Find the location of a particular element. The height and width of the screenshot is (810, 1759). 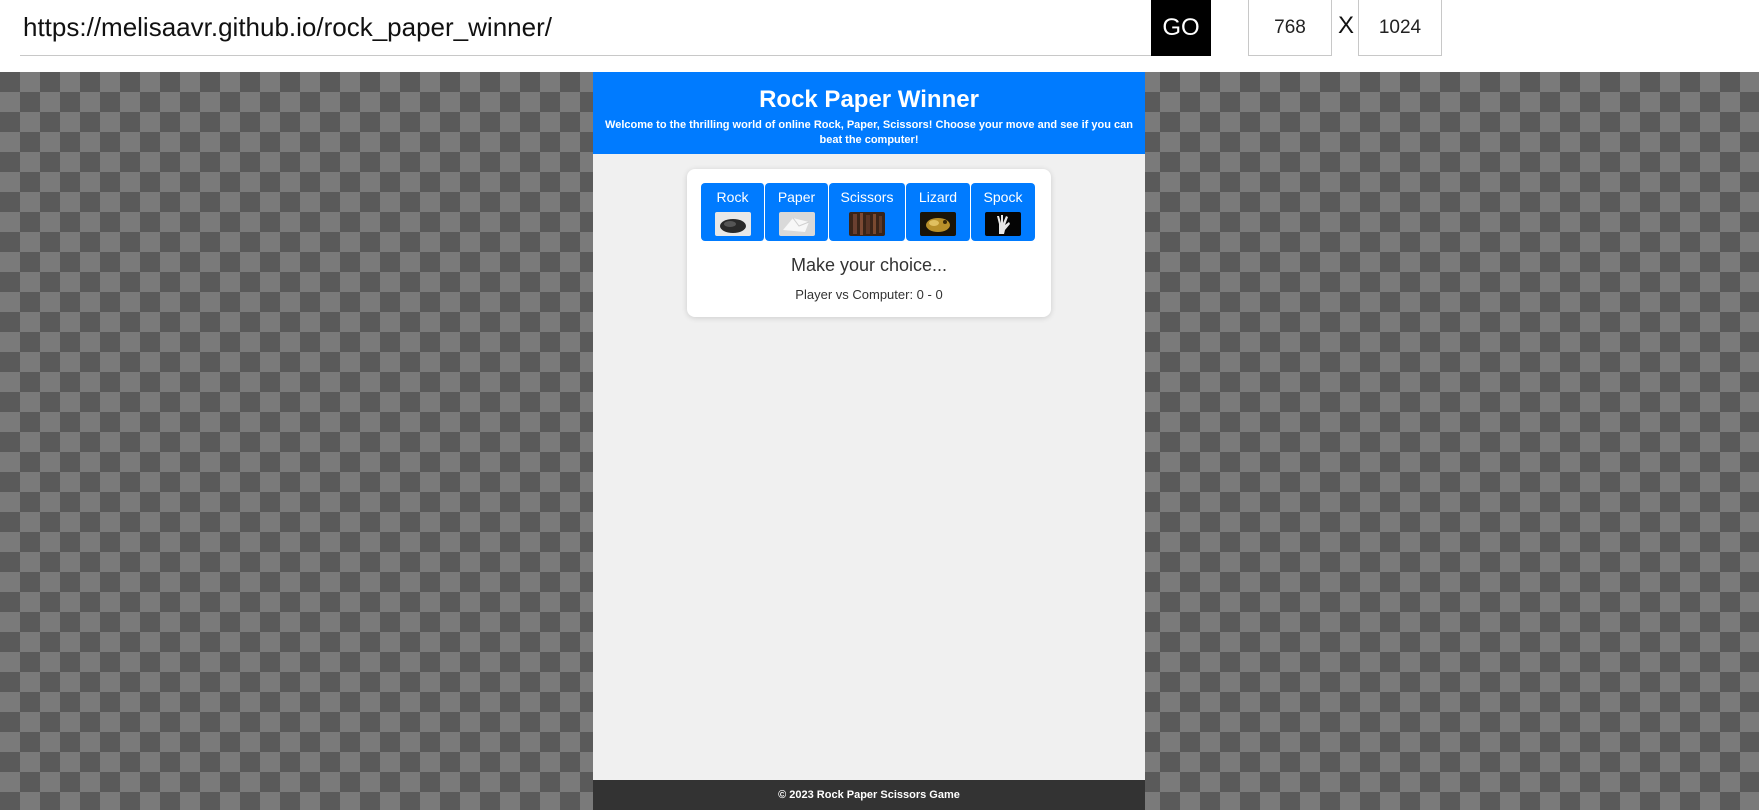

lizard-button: Lizard is located at coordinates (938, 212).